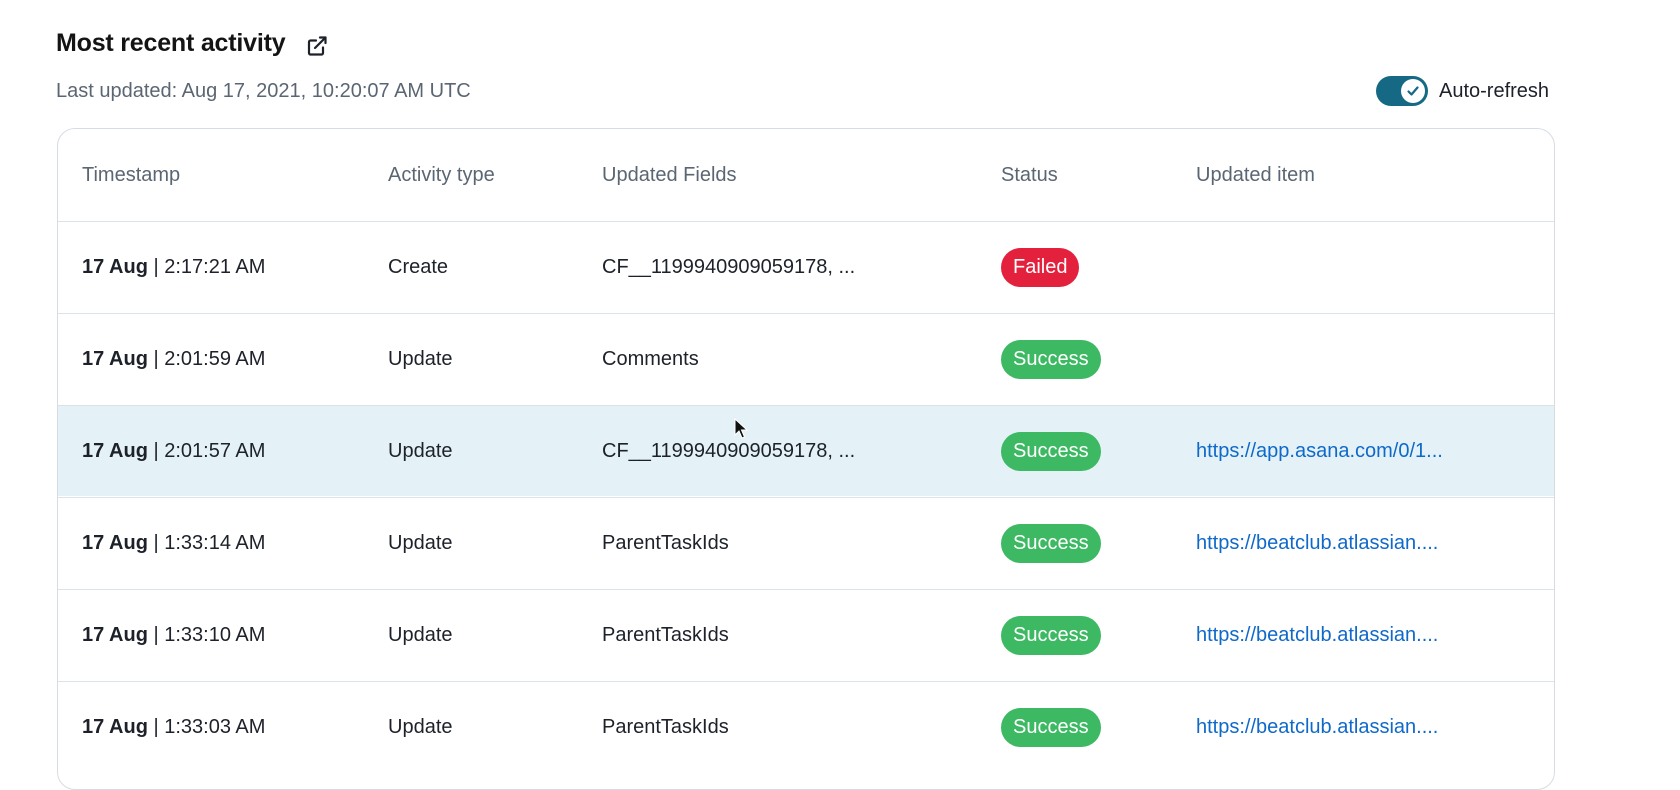 The image size is (1680, 790). I want to click on status-badge: Failed, so click(1040, 267).